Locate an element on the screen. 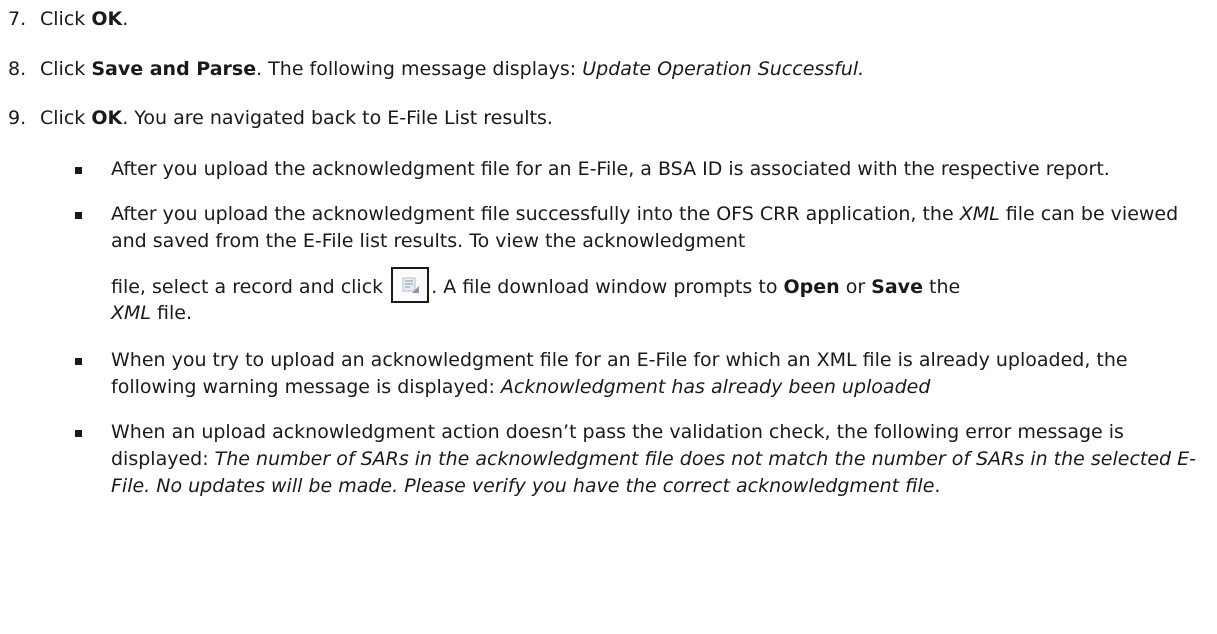 This screenshot has width=1217, height=634. text-run: file. is located at coordinates (172, 312).